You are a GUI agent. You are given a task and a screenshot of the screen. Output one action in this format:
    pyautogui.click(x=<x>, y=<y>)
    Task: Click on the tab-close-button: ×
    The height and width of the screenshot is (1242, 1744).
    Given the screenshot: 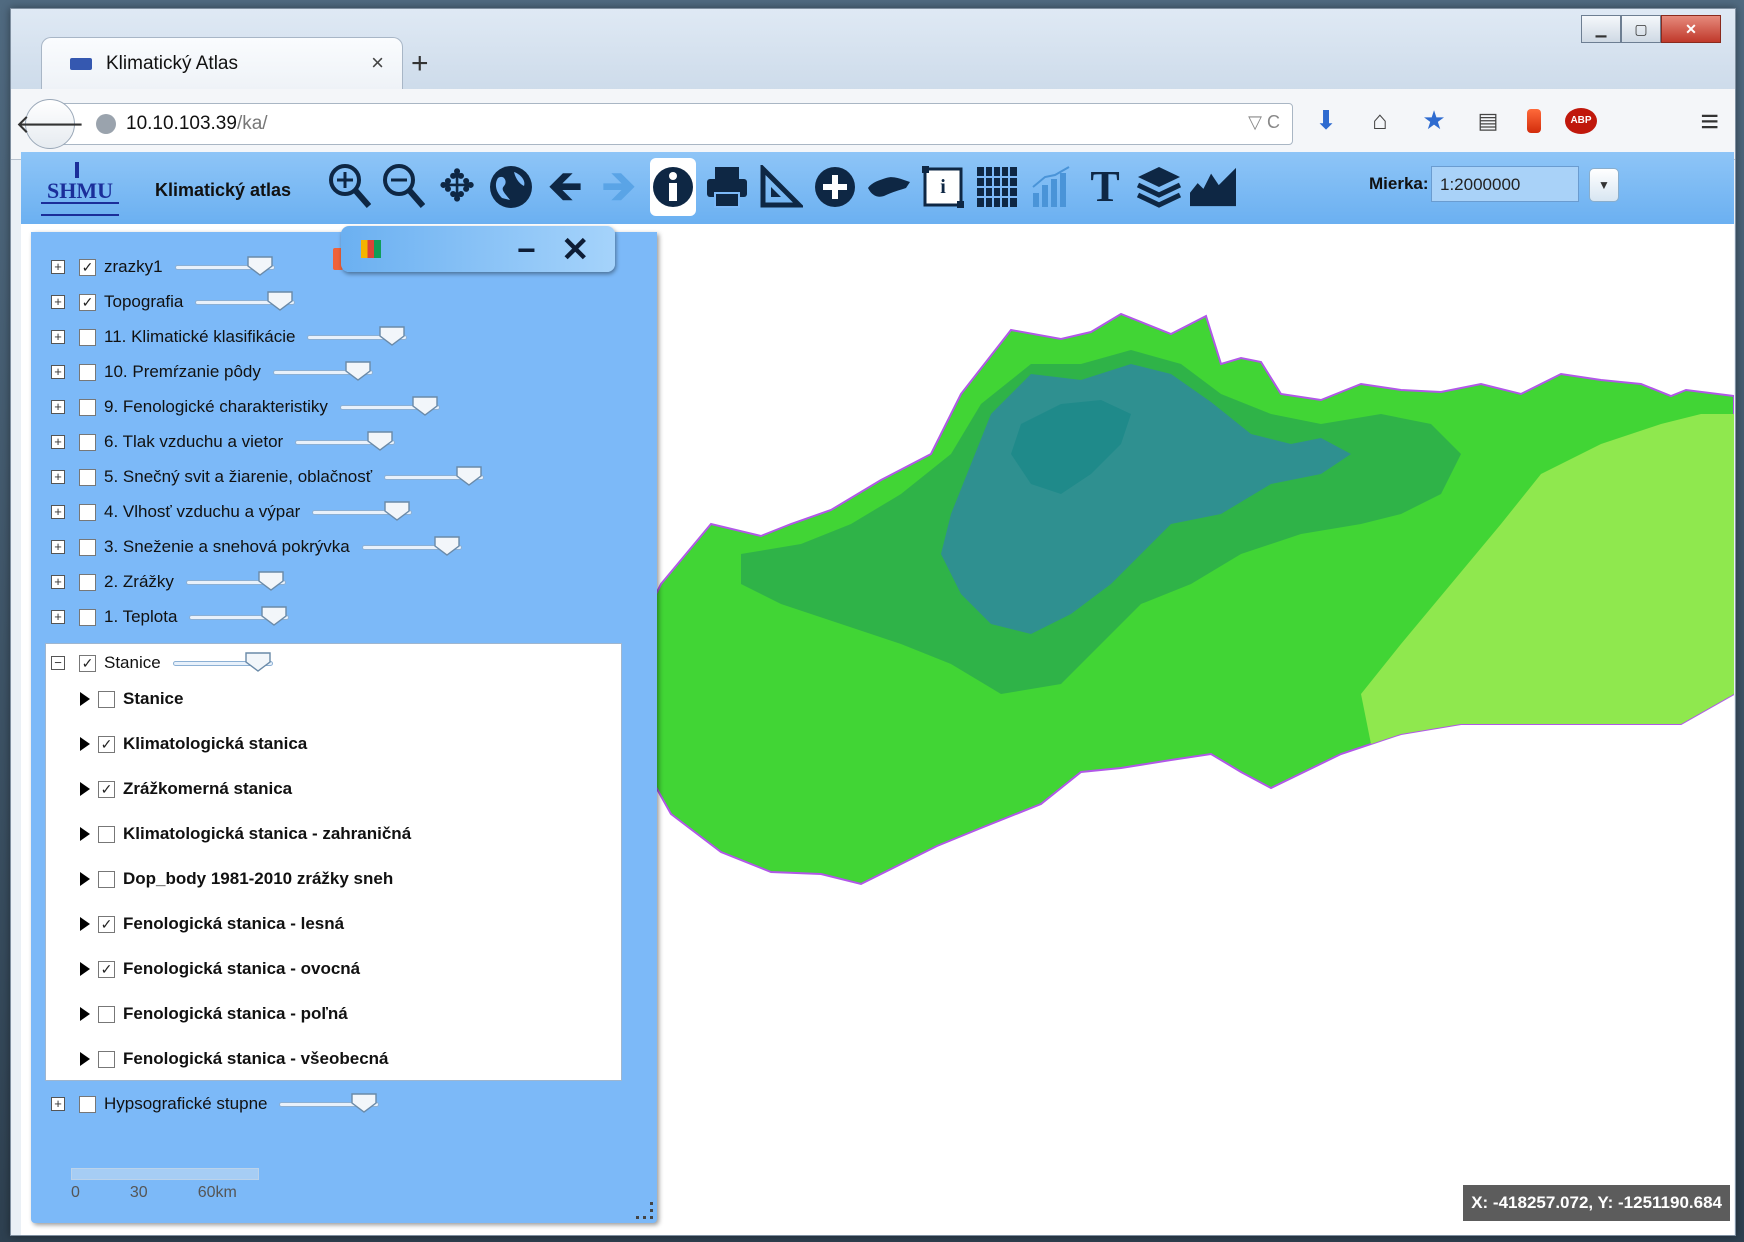 What is the action you would take?
    pyautogui.click(x=377, y=63)
    